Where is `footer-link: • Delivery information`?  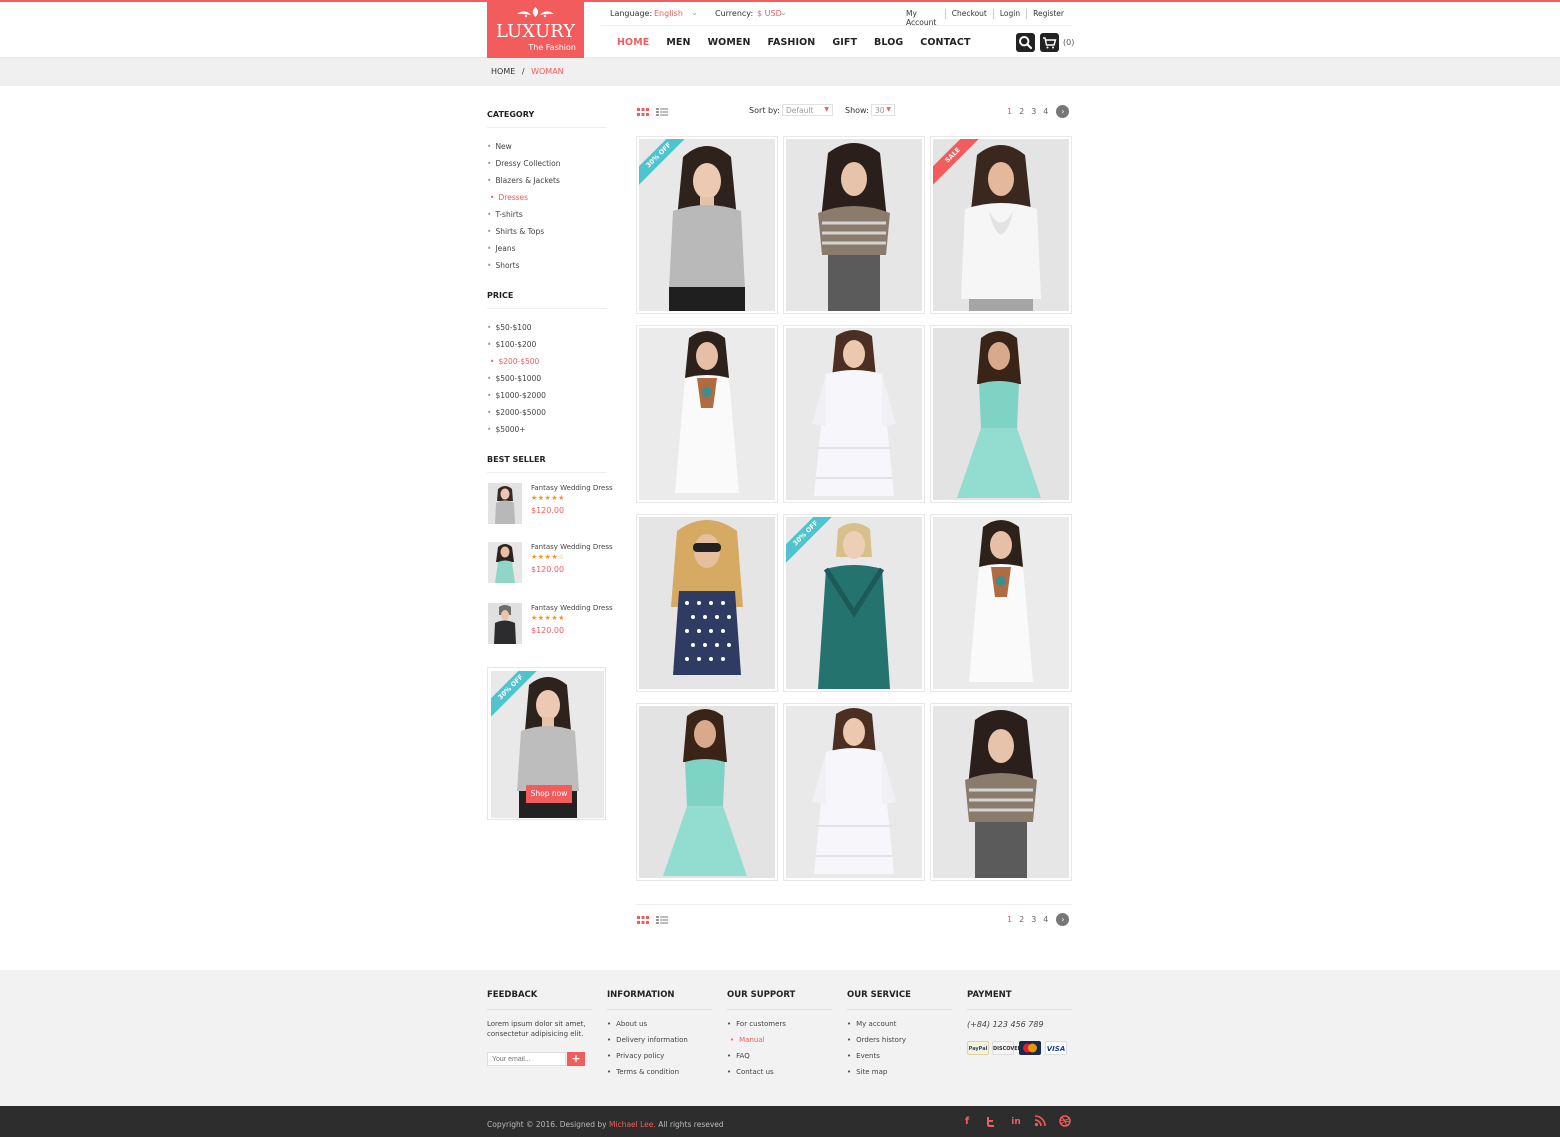 footer-link: • Delivery information is located at coordinates (647, 1040).